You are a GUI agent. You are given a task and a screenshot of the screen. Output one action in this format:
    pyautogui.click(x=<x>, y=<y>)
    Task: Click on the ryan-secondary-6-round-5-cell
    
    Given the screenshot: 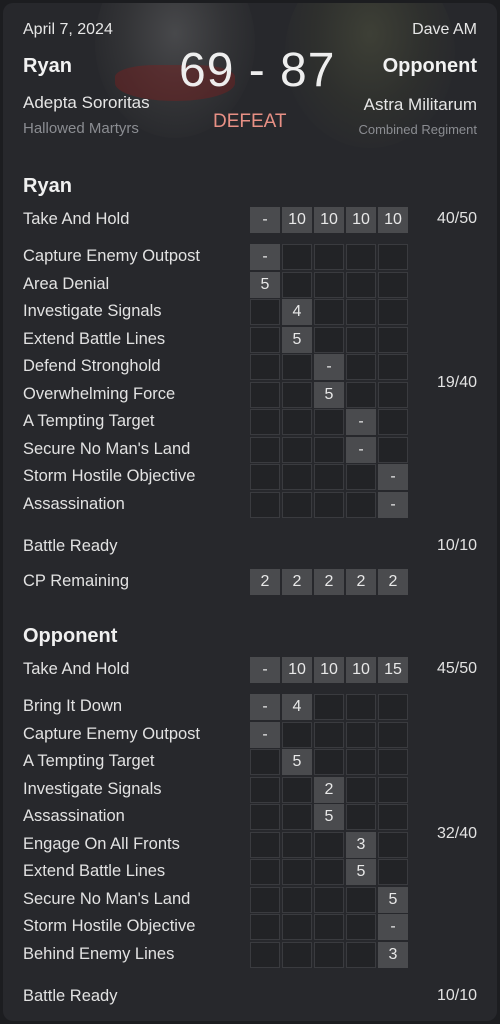 What is the action you would take?
    pyautogui.click(x=393, y=394)
    